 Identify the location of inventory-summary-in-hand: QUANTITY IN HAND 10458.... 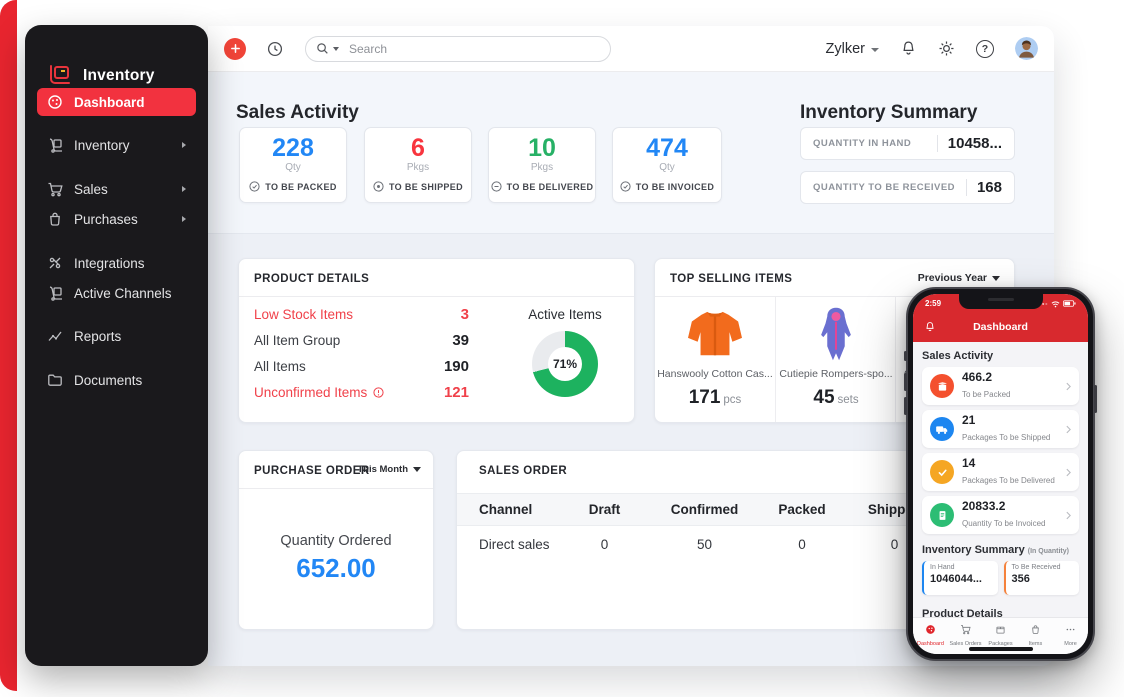
(907, 143).